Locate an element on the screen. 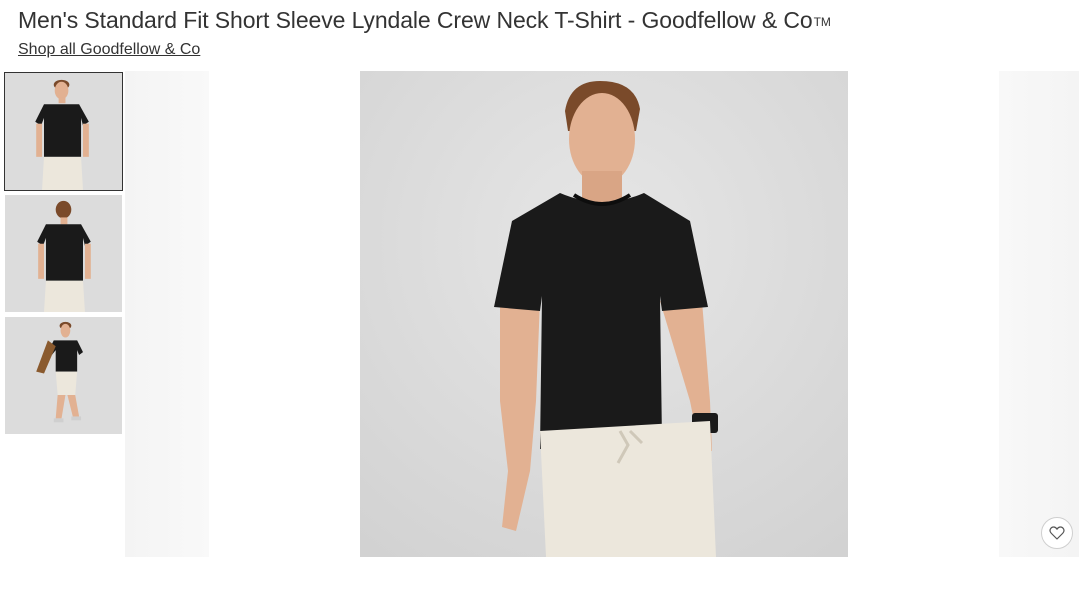 The width and height of the screenshot is (1079, 595). trademark-symbol: TM is located at coordinates (822, 22).